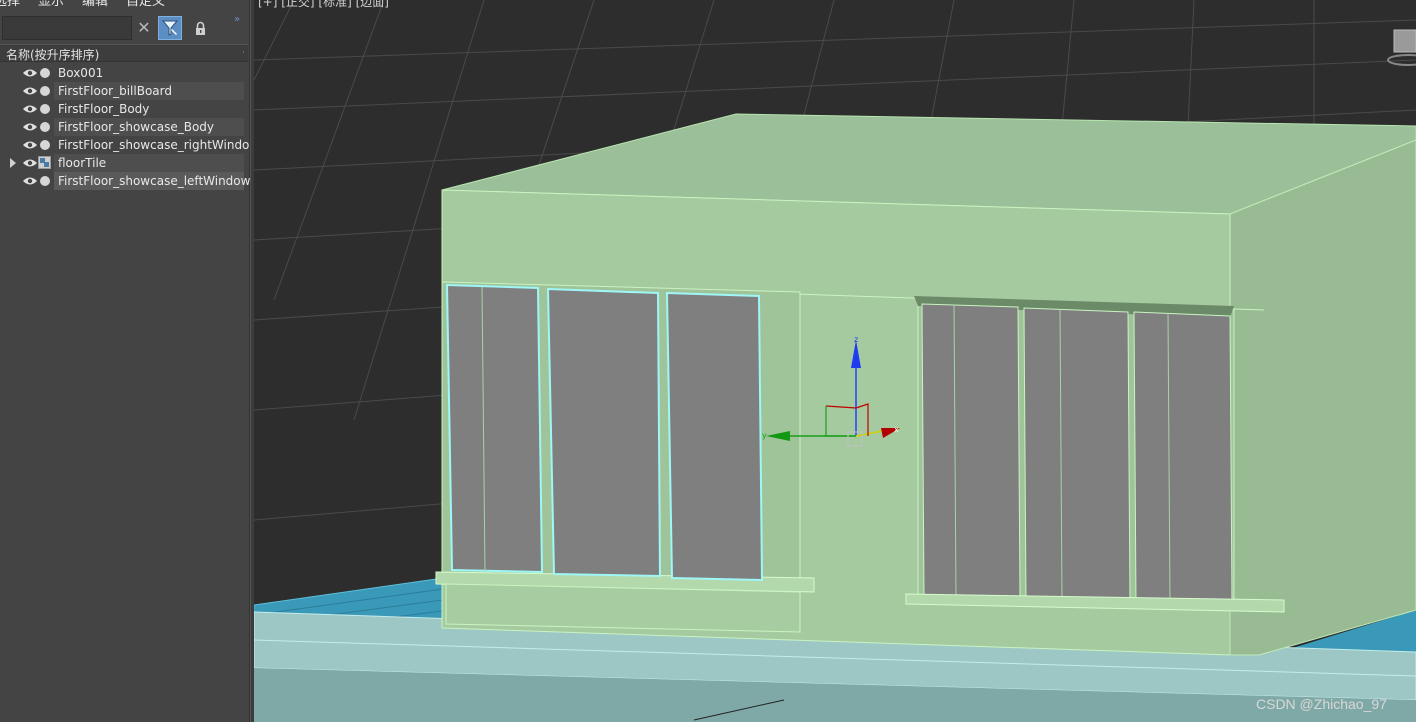 This screenshot has width=1416, height=722. What do you see at coordinates (13, 163) in the screenshot?
I see `expand-arrow-icon` at bounding box center [13, 163].